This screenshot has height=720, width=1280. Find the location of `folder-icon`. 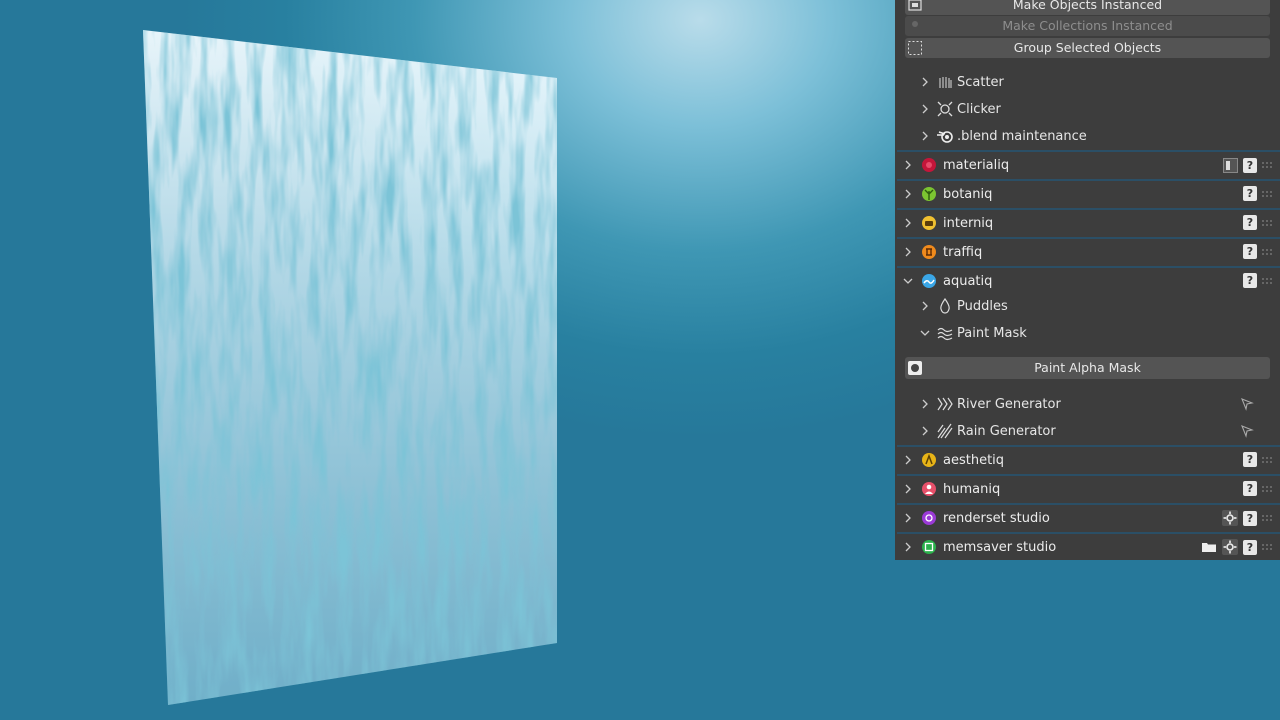

folder-icon is located at coordinates (1209, 547).